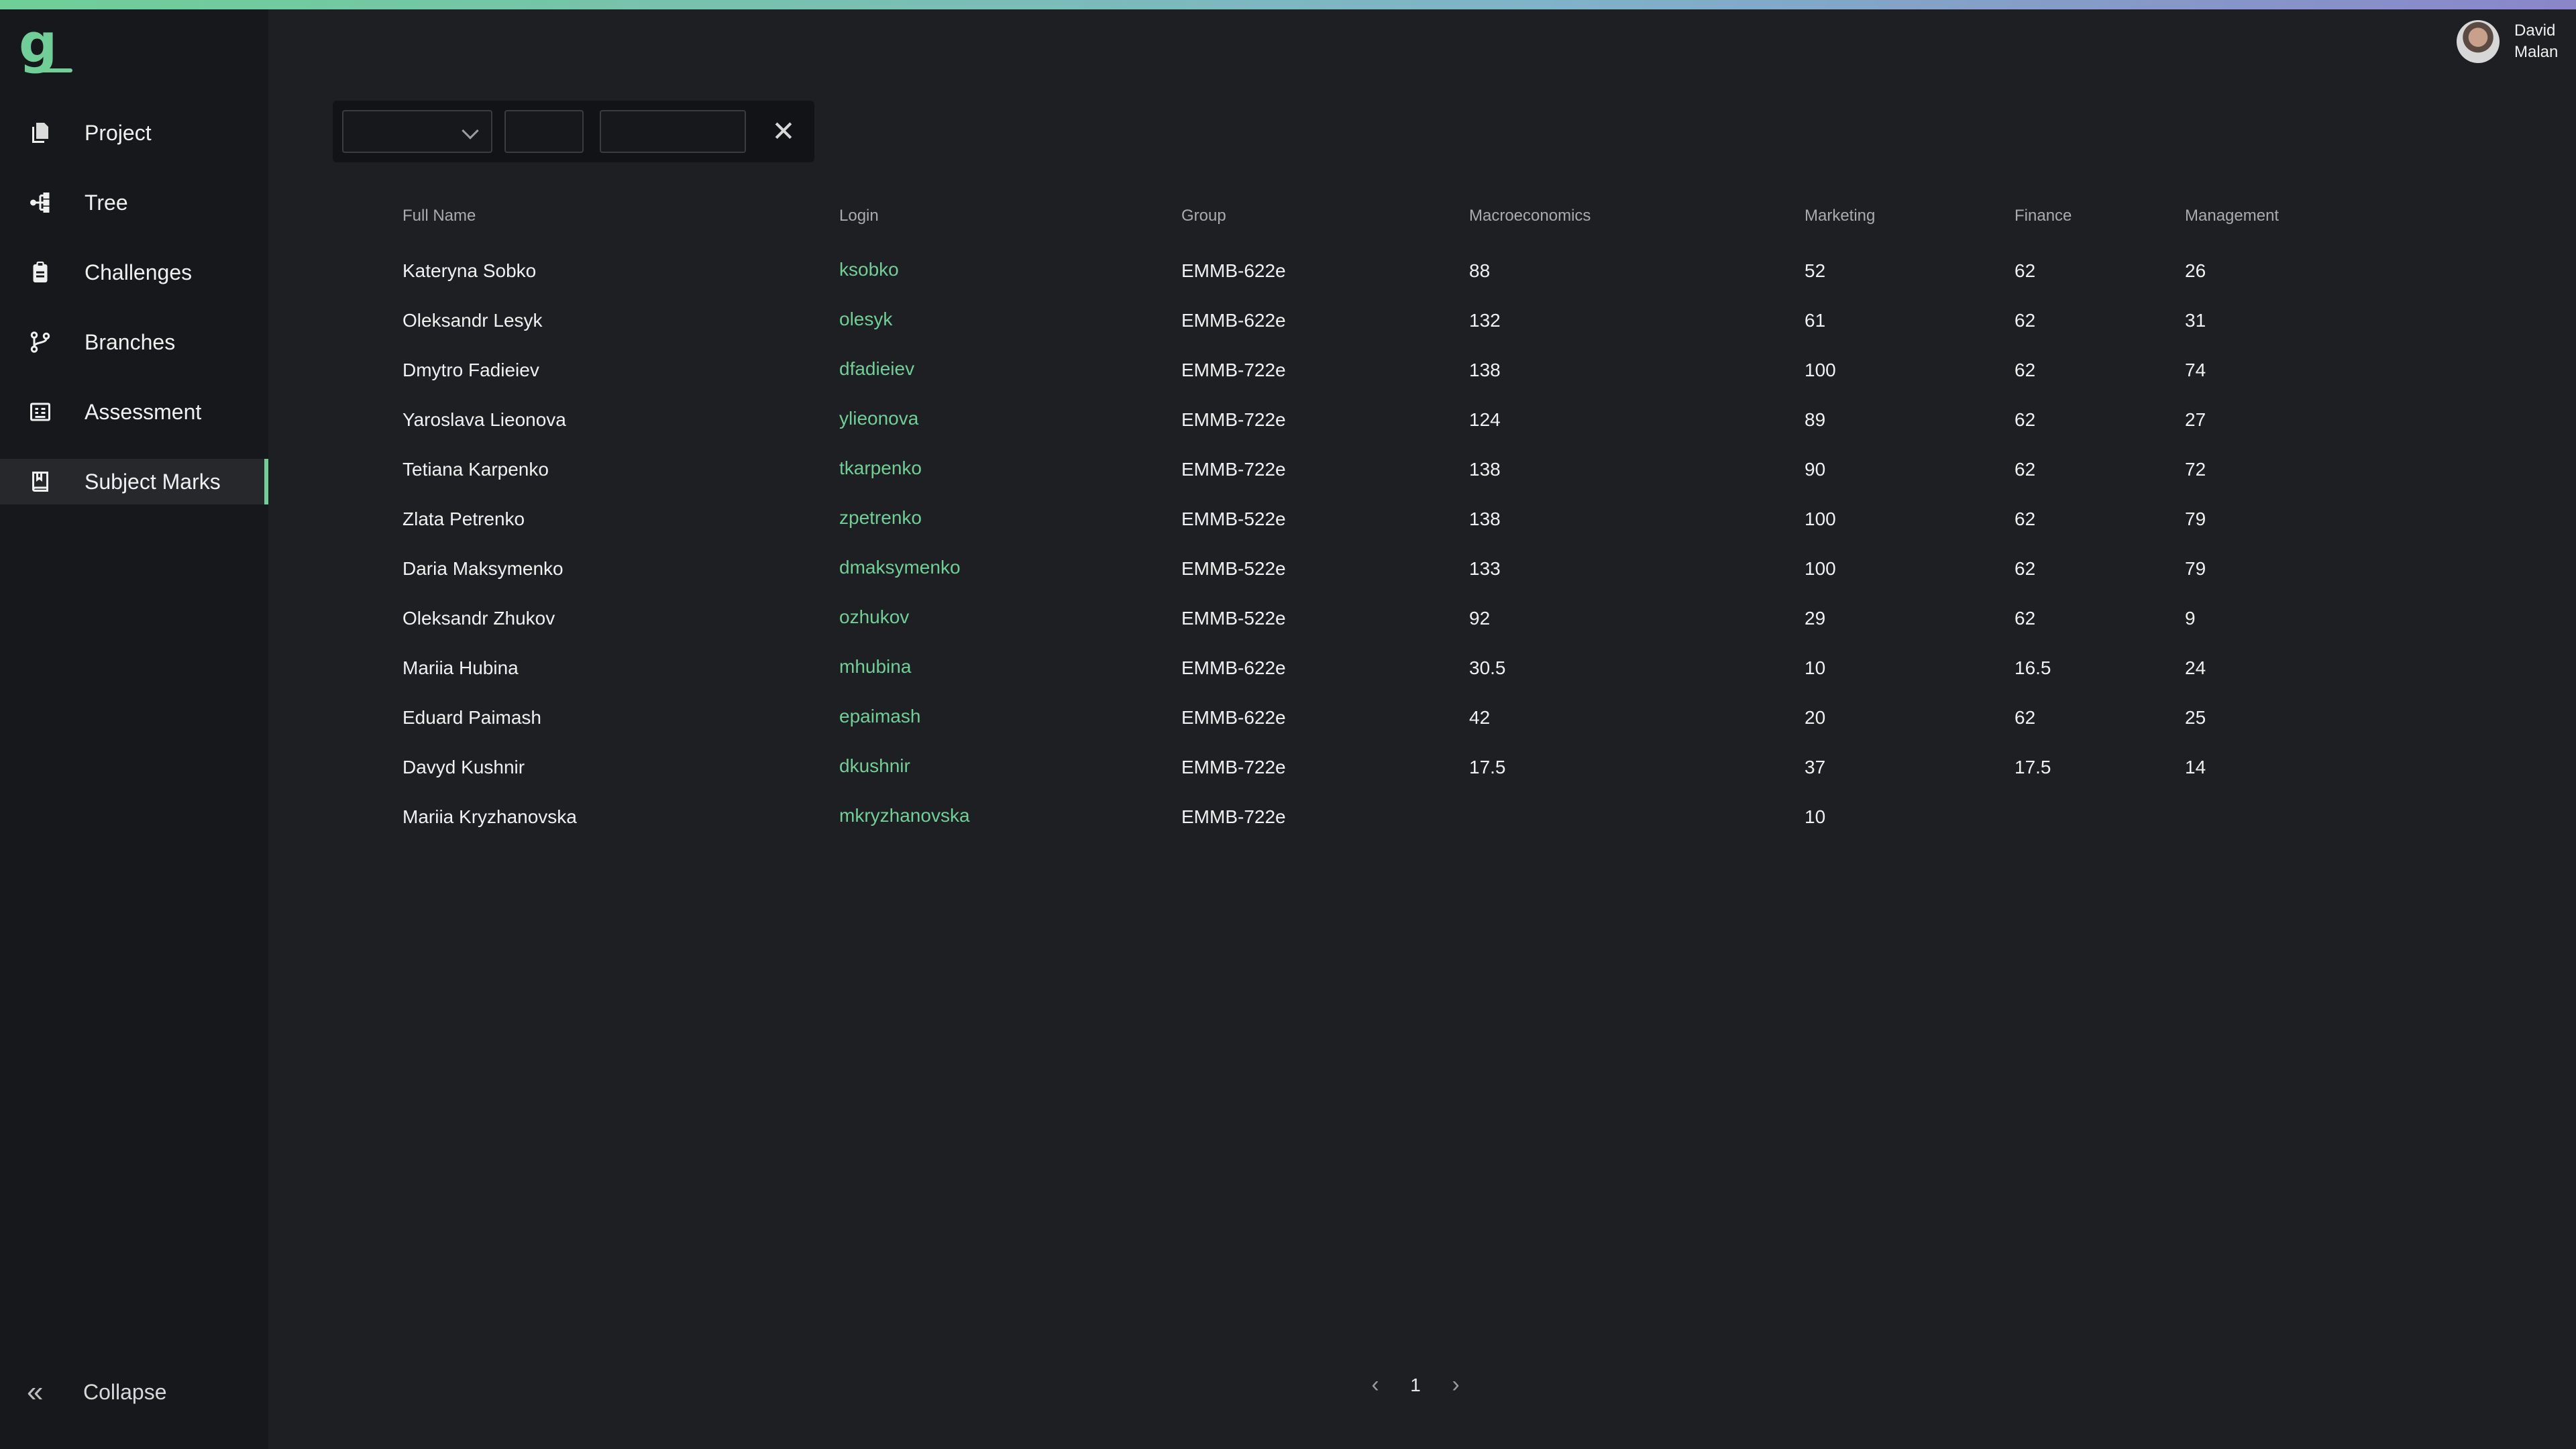 The image size is (2576, 1449). What do you see at coordinates (417, 131) in the screenshot?
I see `group-filter-select` at bounding box center [417, 131].